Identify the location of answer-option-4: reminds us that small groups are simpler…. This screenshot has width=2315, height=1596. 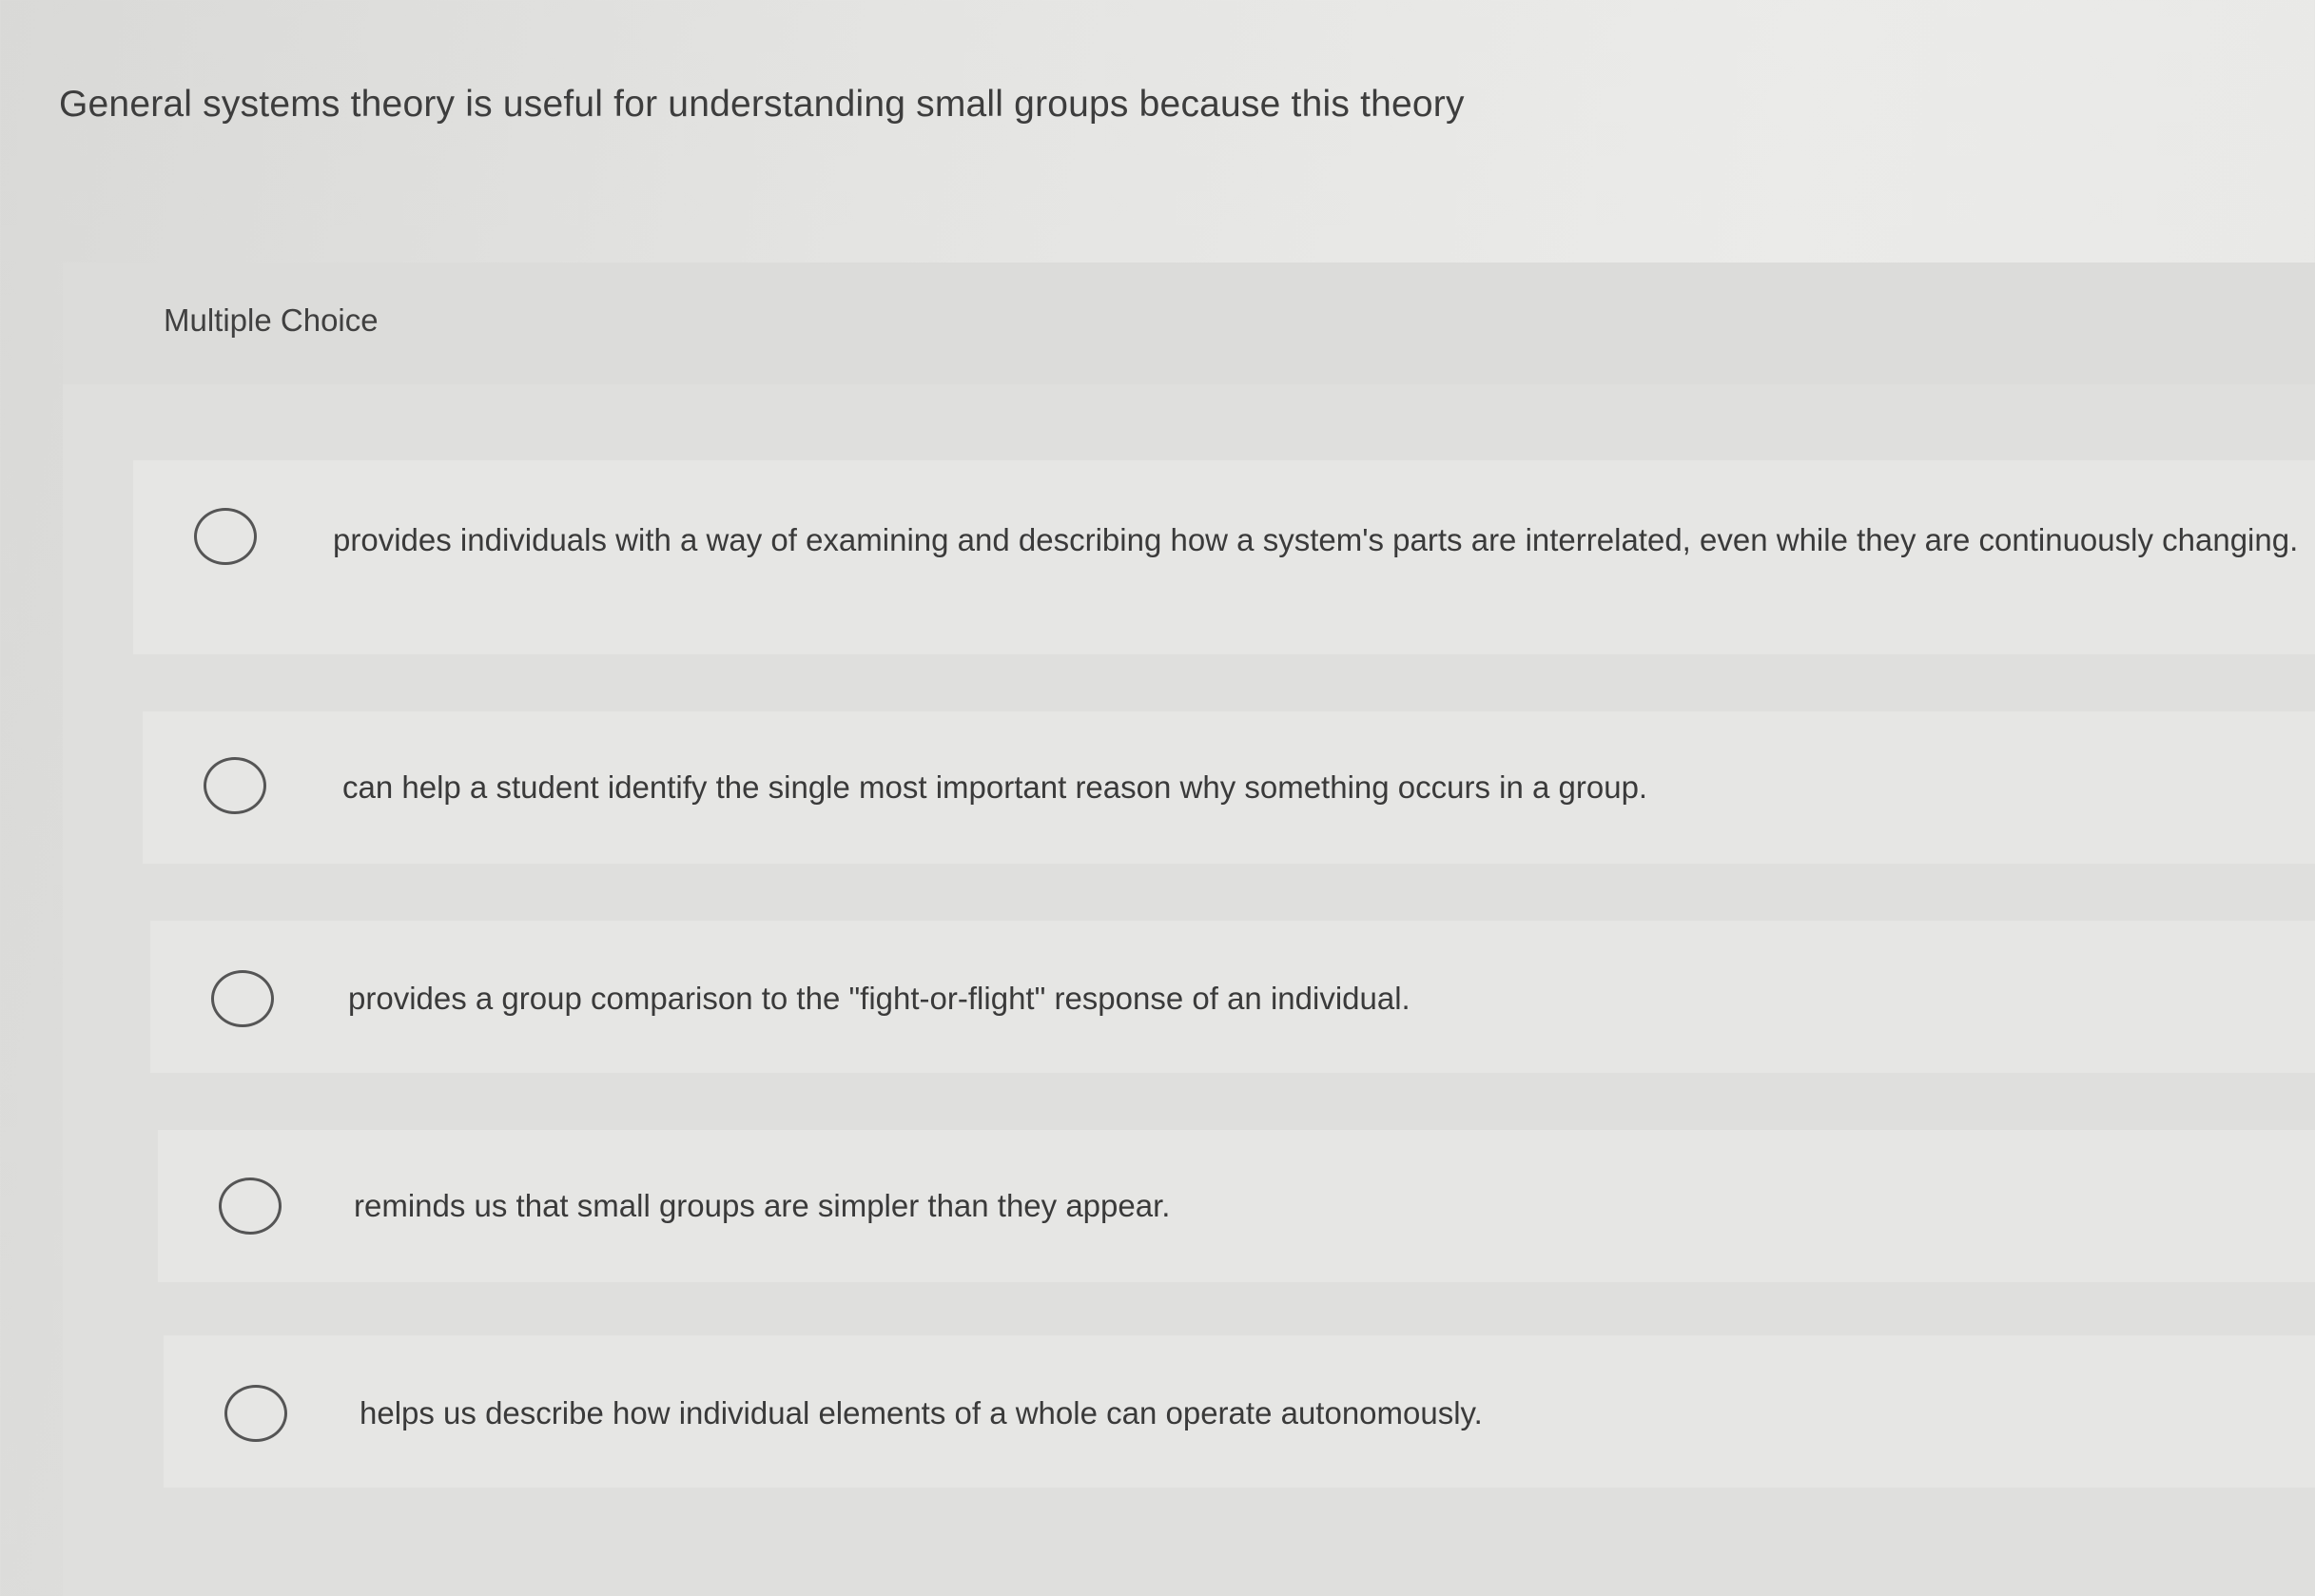
(1236, 1206).